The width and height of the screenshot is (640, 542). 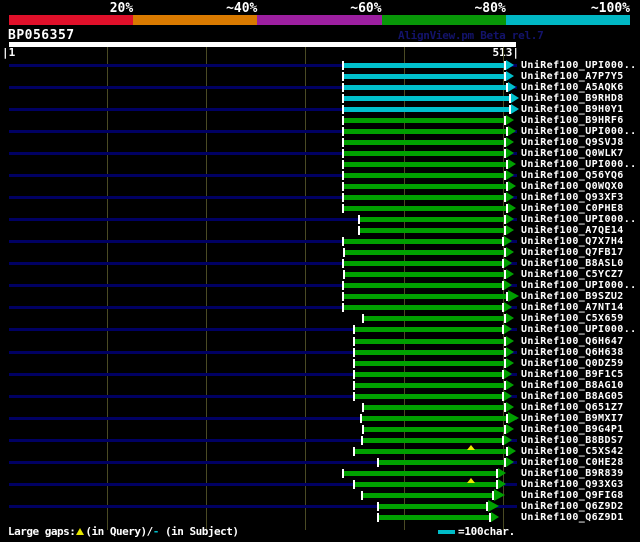 I want to click on scale-label: 20%, so click(x=121, y=8).